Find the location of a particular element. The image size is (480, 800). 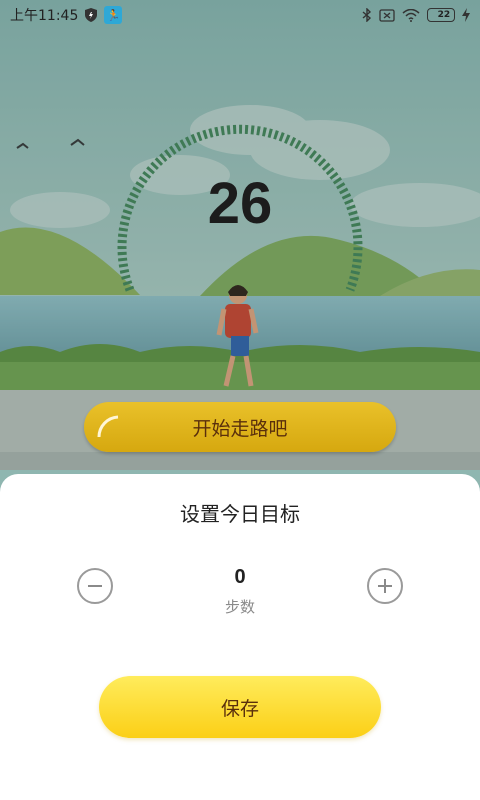

sheet-title: 设置今日目标 is located at coordinates (240, 514).